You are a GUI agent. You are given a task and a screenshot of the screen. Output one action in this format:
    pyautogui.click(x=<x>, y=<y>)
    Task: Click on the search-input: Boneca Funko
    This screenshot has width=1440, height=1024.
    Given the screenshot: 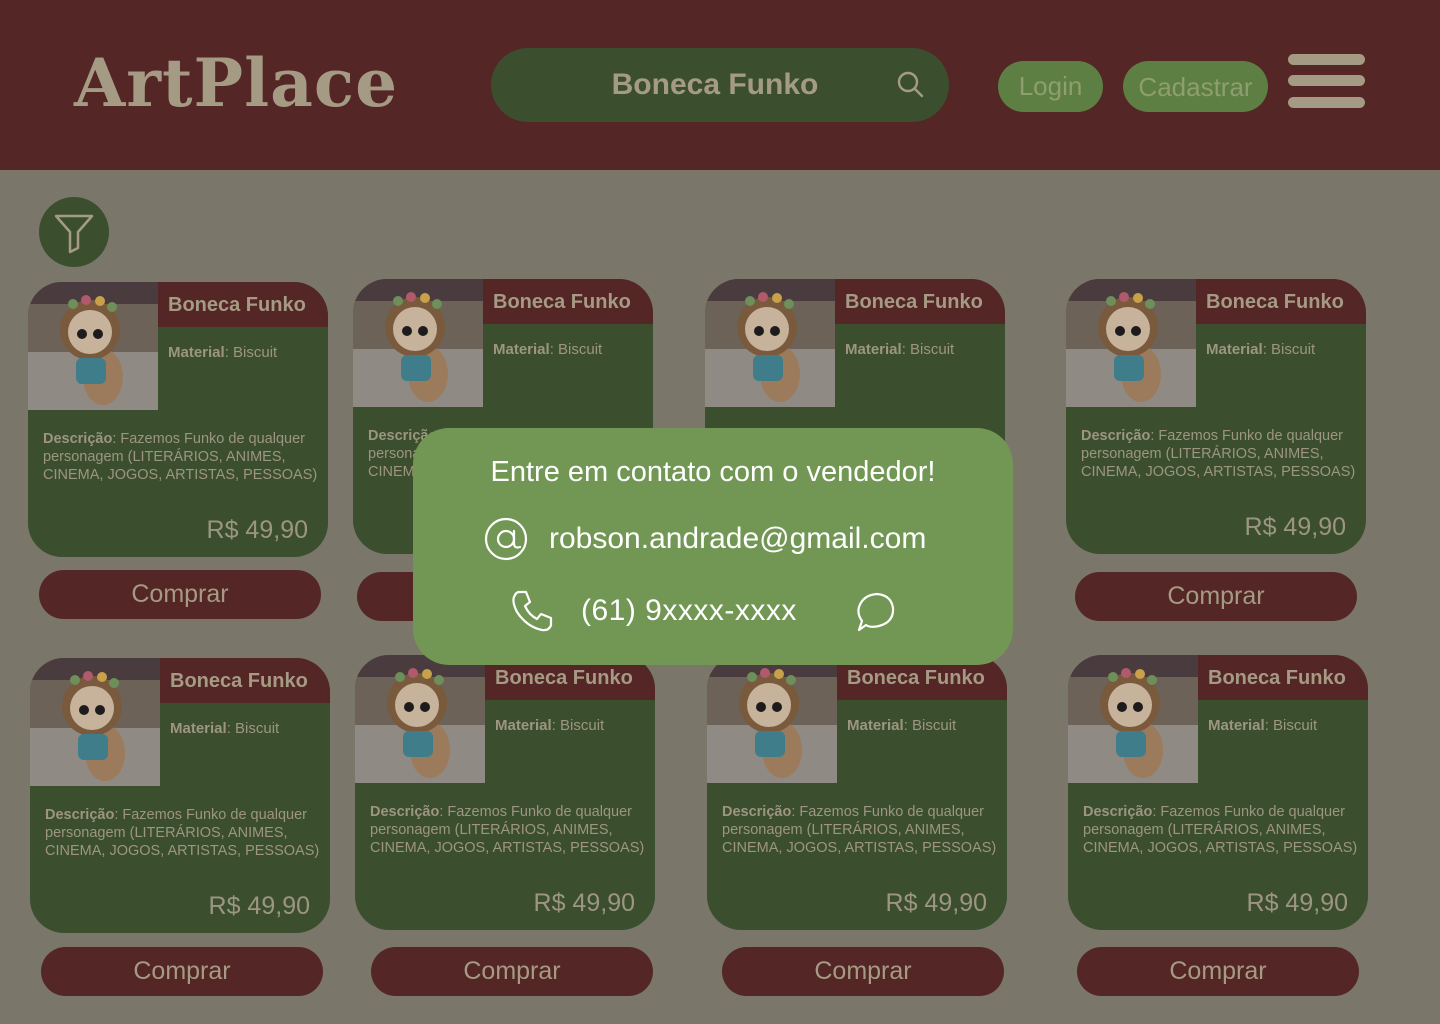 What is the action you would take?
    pyautogui.click(x=715, y=85)
    